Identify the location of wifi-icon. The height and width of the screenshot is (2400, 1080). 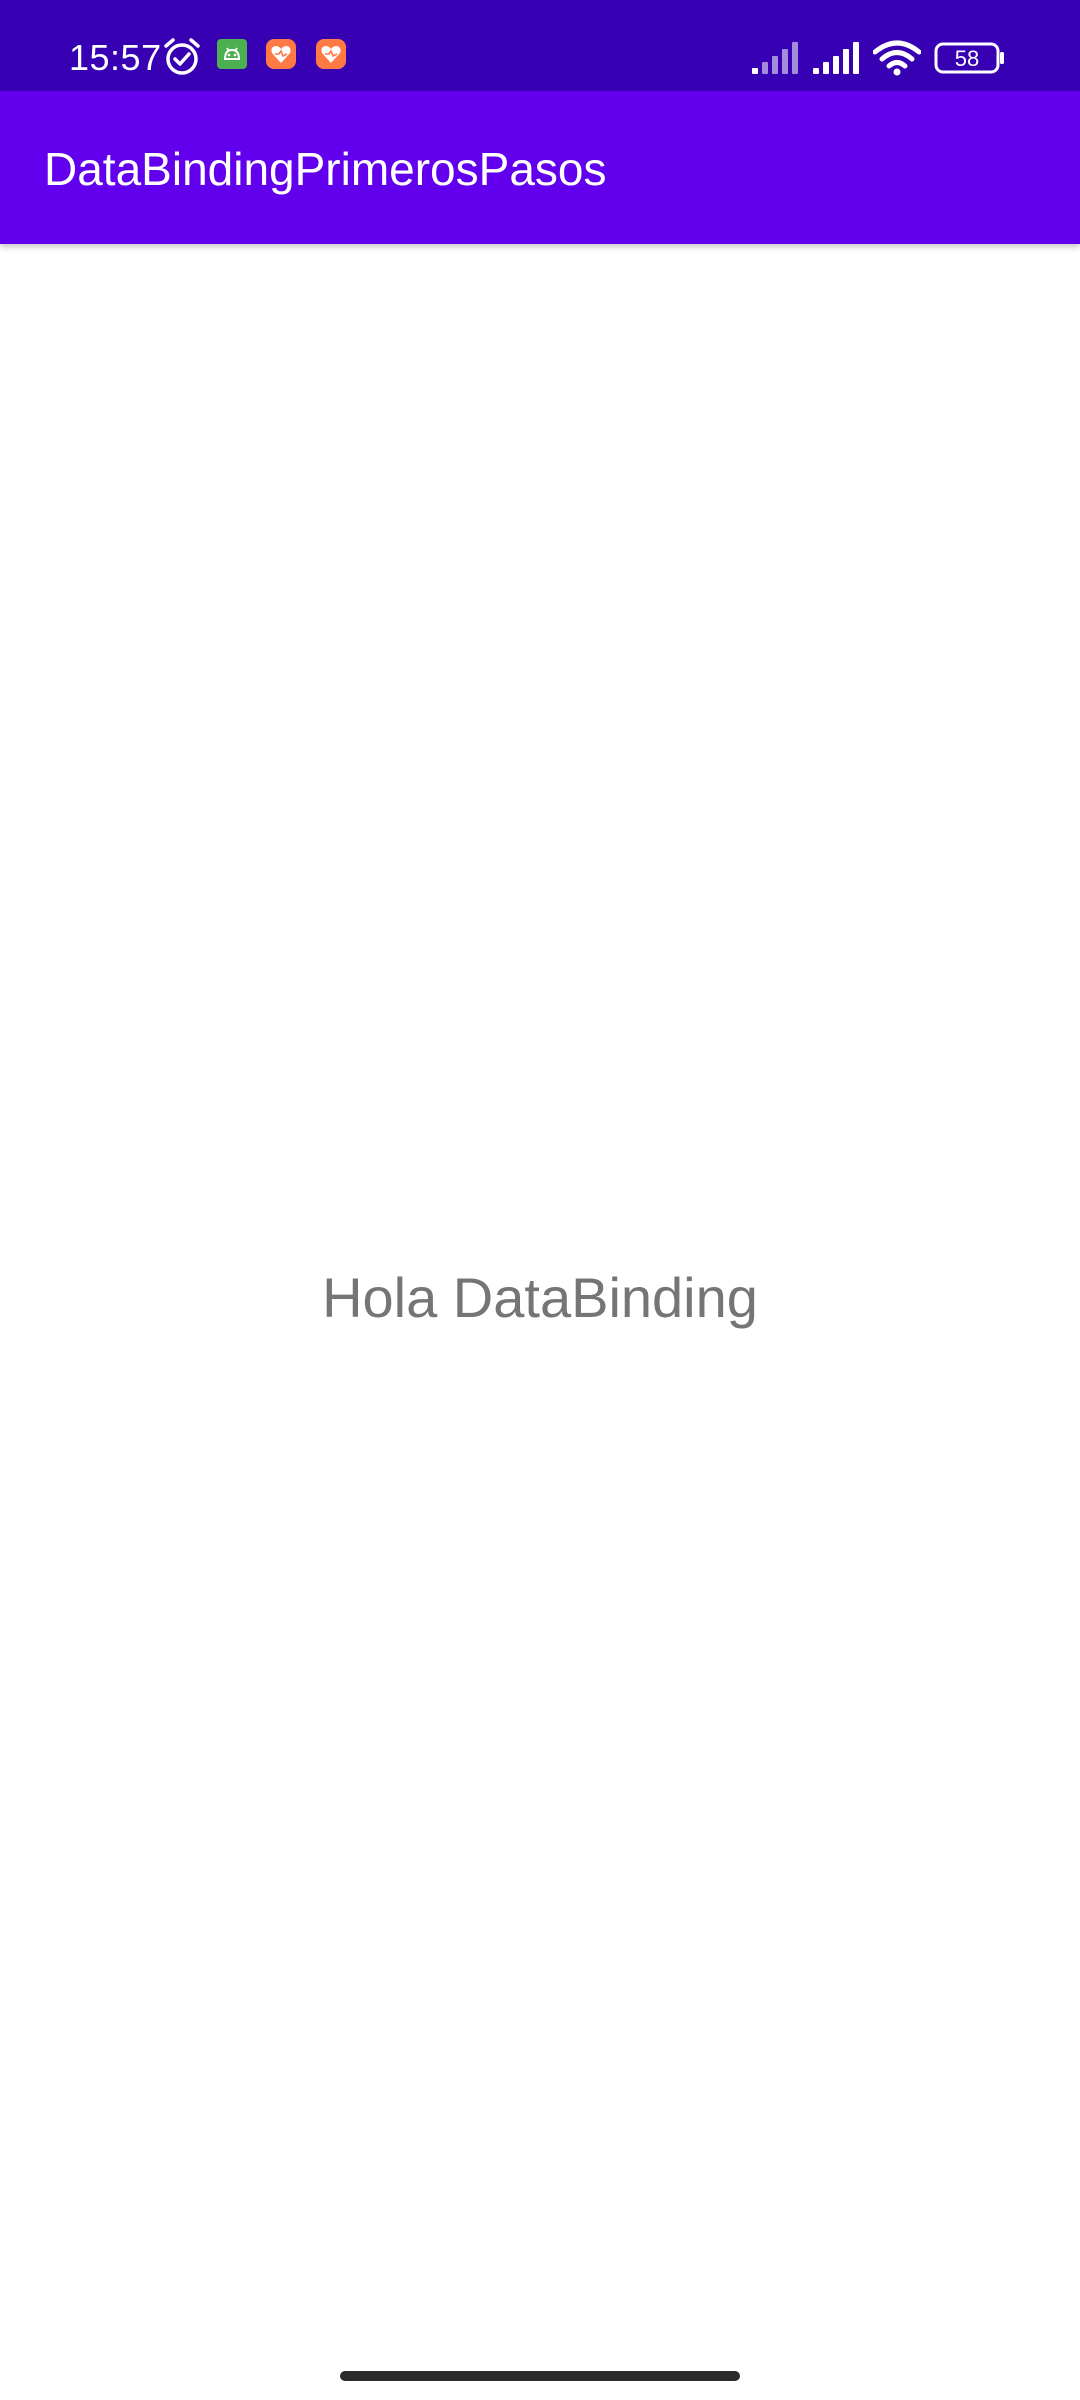
(897, 60).